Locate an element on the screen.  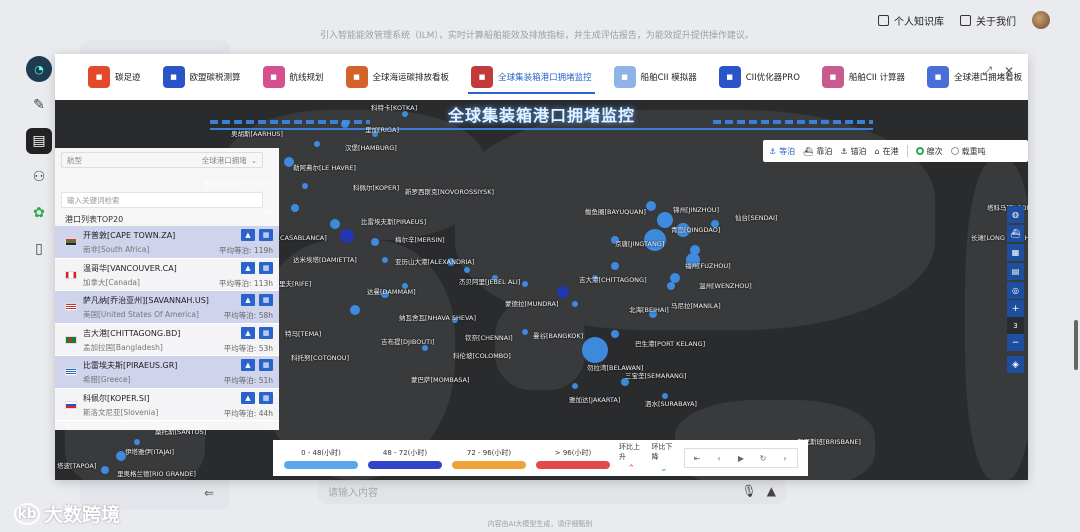
mode-anchored: ⚓ 锚泊 is located at coordinates (853, 151).